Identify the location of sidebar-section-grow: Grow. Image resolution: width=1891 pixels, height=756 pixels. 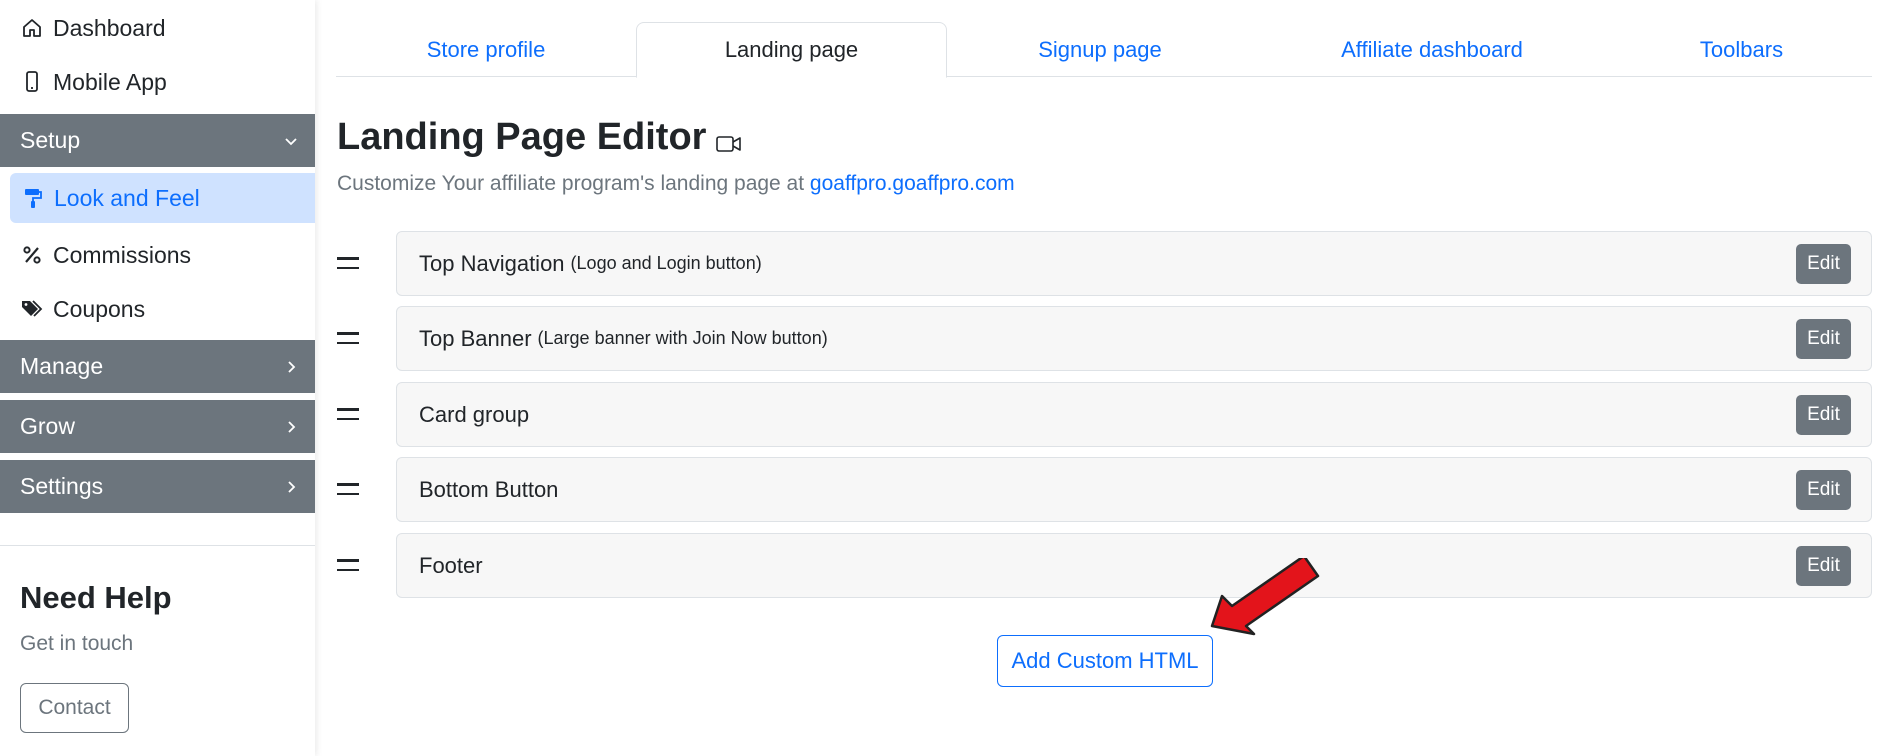
(157, 426).